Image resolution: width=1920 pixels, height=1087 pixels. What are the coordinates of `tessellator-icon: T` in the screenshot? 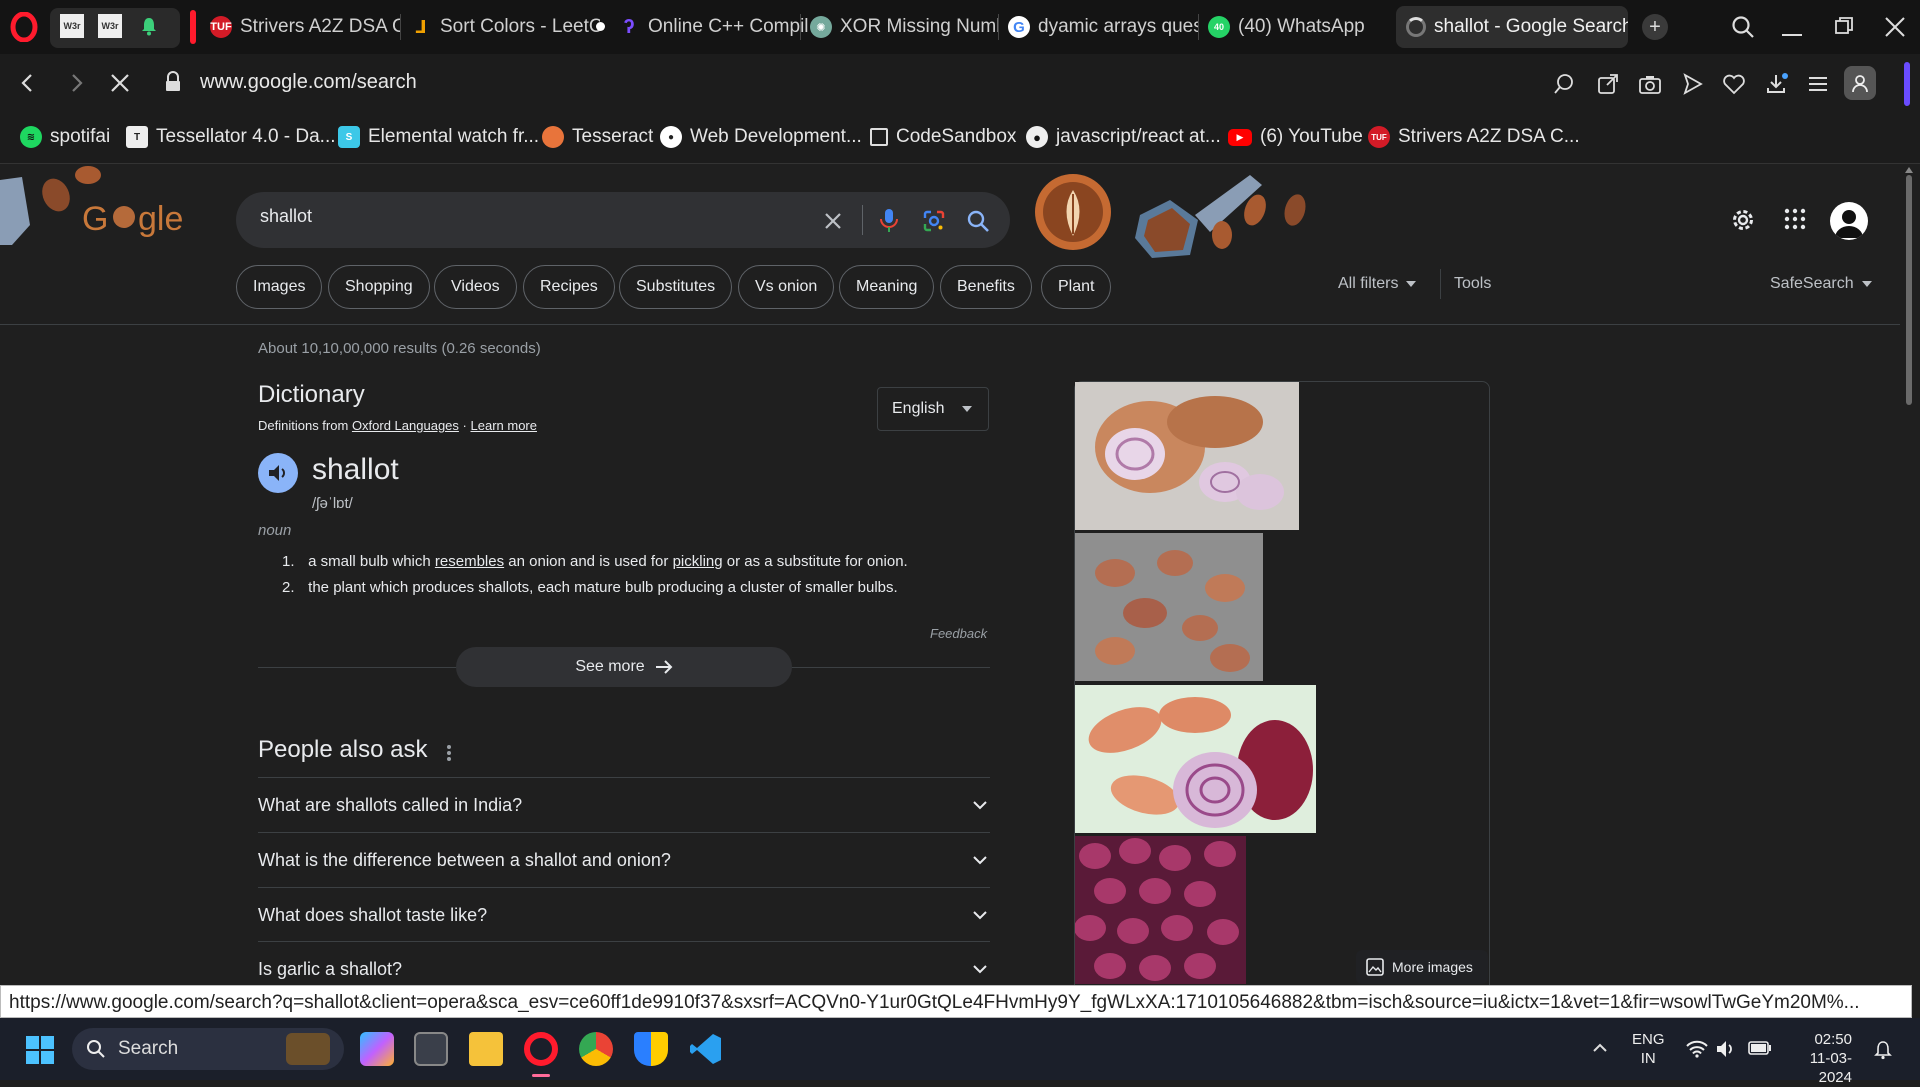 It's located at (137, 137).